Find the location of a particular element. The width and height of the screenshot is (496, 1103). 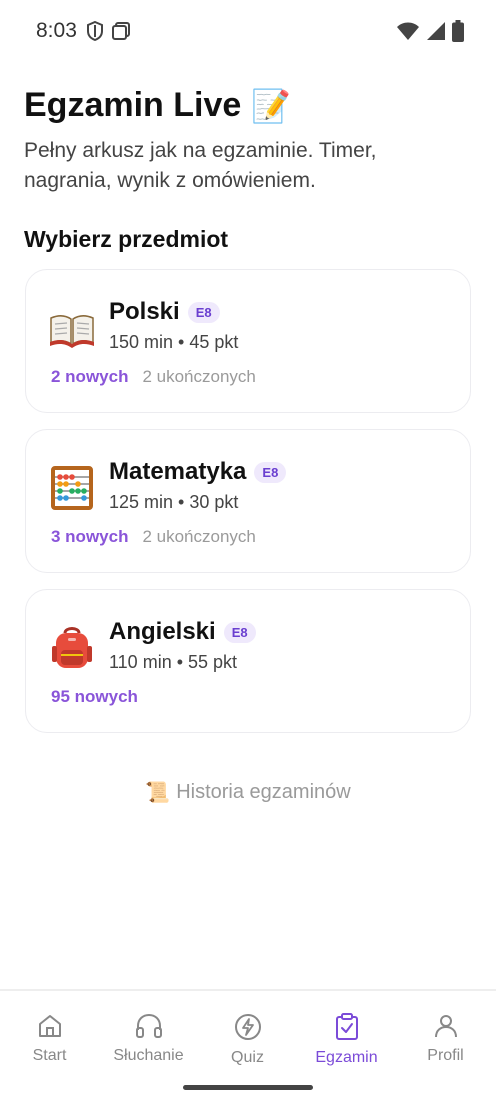

subject-name: Angielski is located at coordinates (162, 631).